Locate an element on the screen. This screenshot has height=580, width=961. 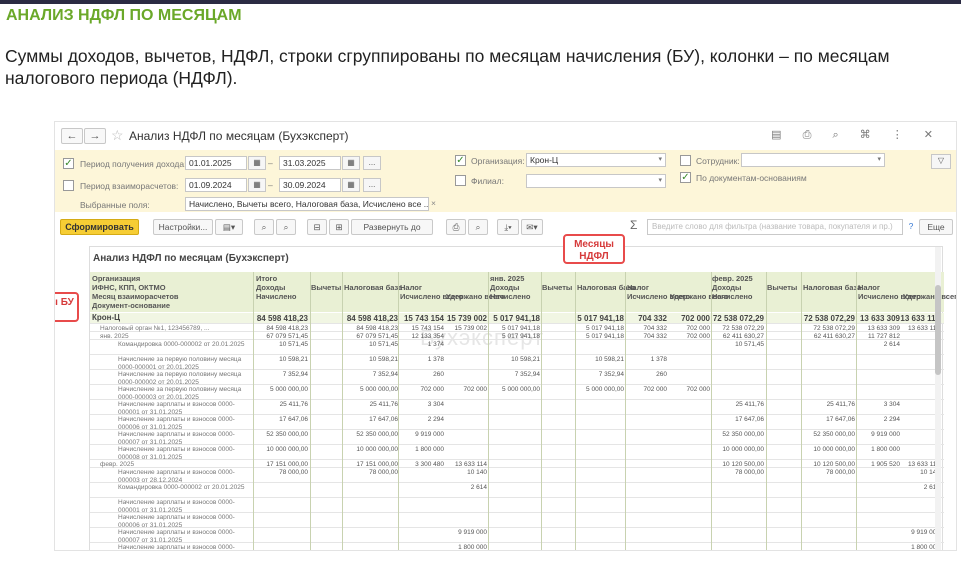
table-cell: 62 411 630,27 is located at coordinates (743, 336).